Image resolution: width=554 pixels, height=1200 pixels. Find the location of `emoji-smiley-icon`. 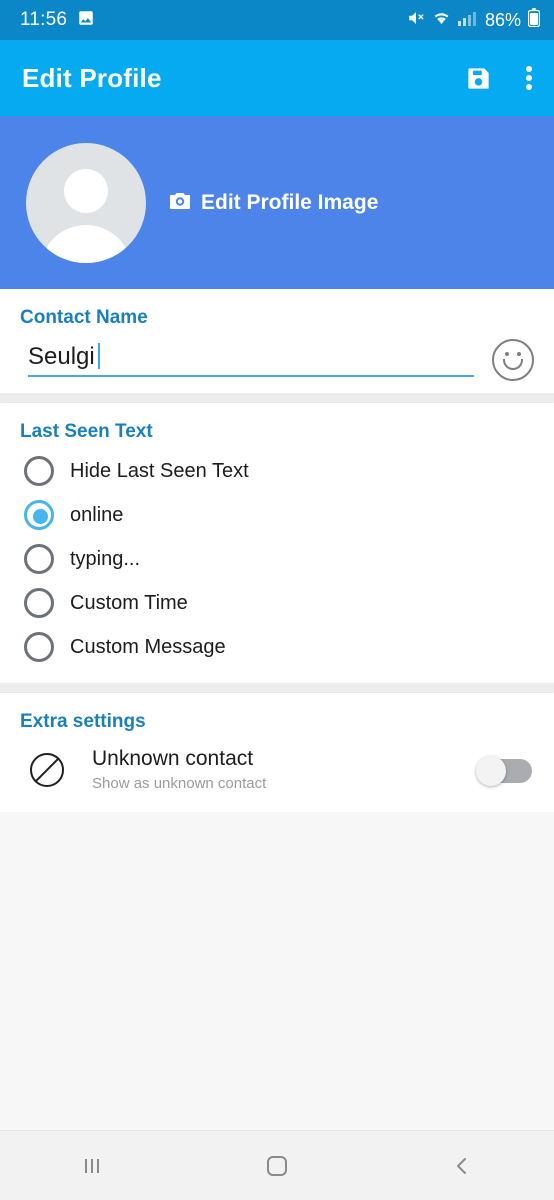

emoji-smiley-icon is located at coordinates (513, 360).